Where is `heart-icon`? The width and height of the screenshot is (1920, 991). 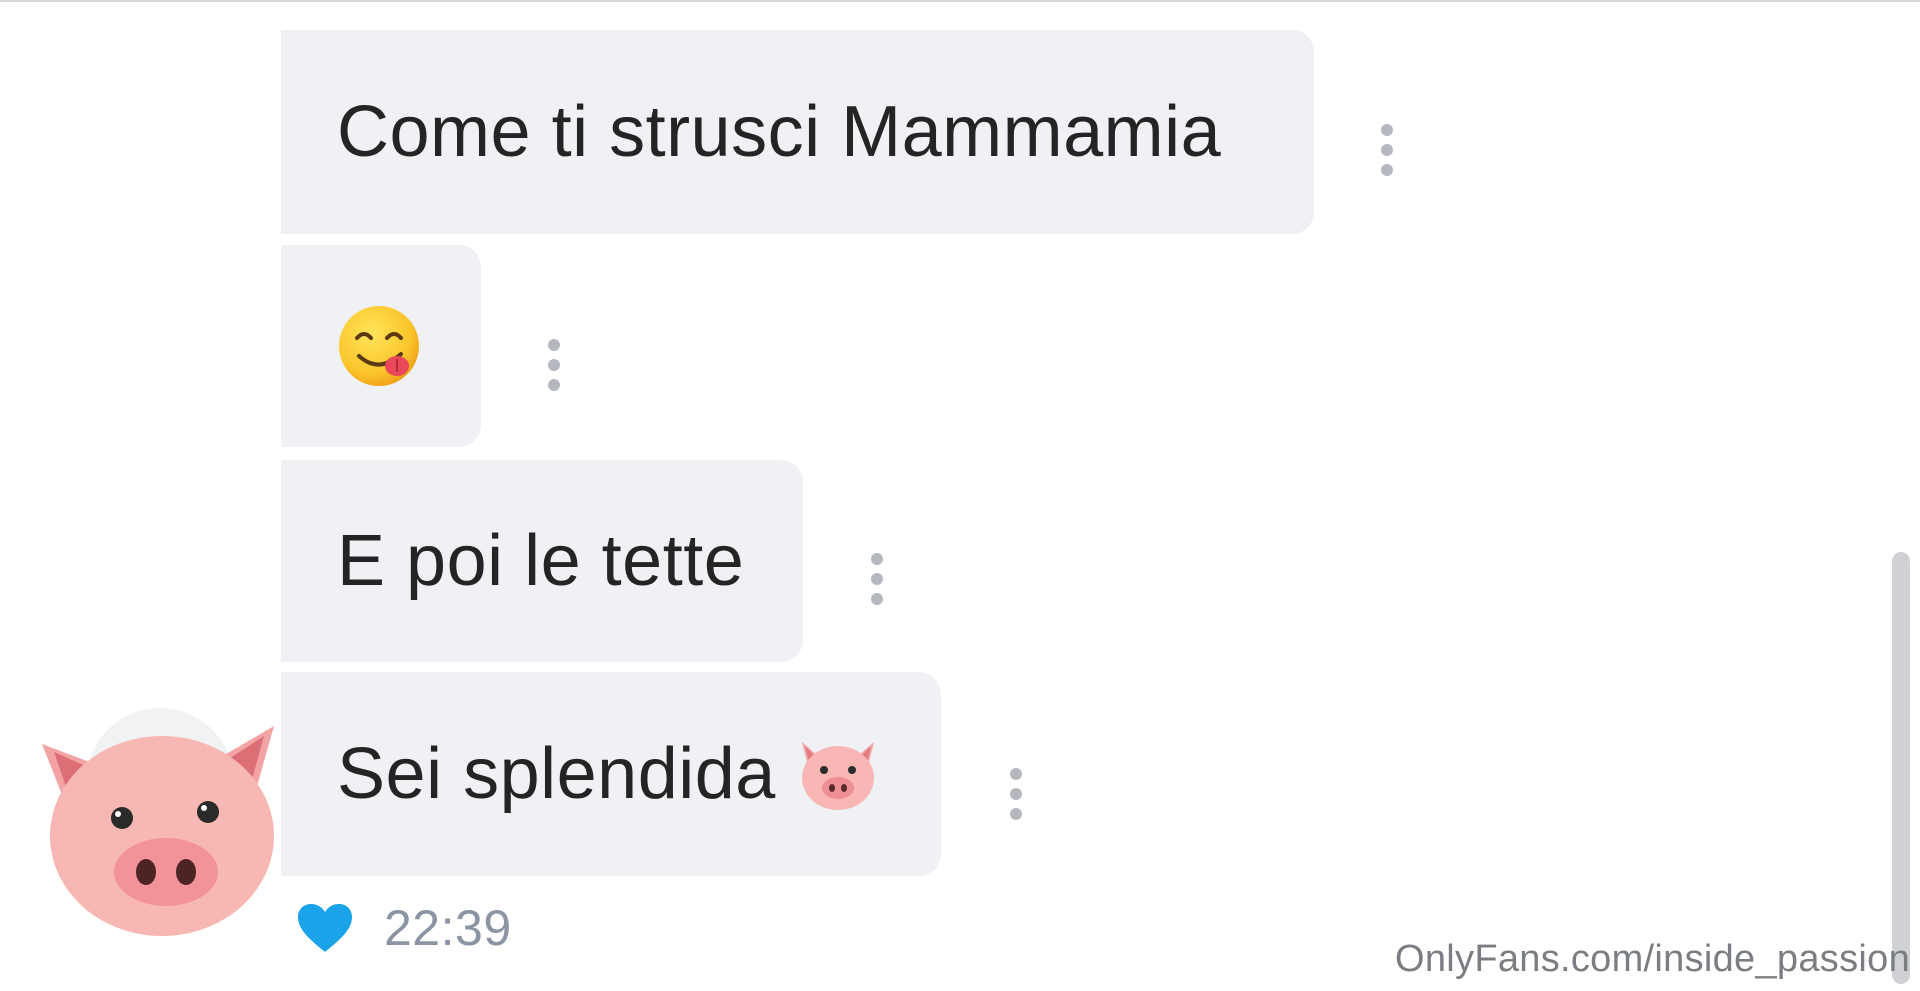 heart-icon is located at coordinates (325, 928).